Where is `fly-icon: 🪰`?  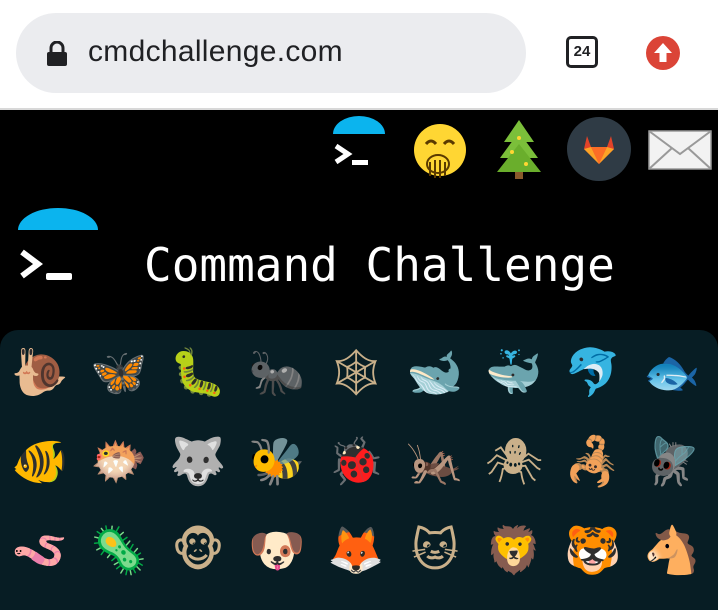
fly-icon: 🪰 is located at coordinates (672, 461).